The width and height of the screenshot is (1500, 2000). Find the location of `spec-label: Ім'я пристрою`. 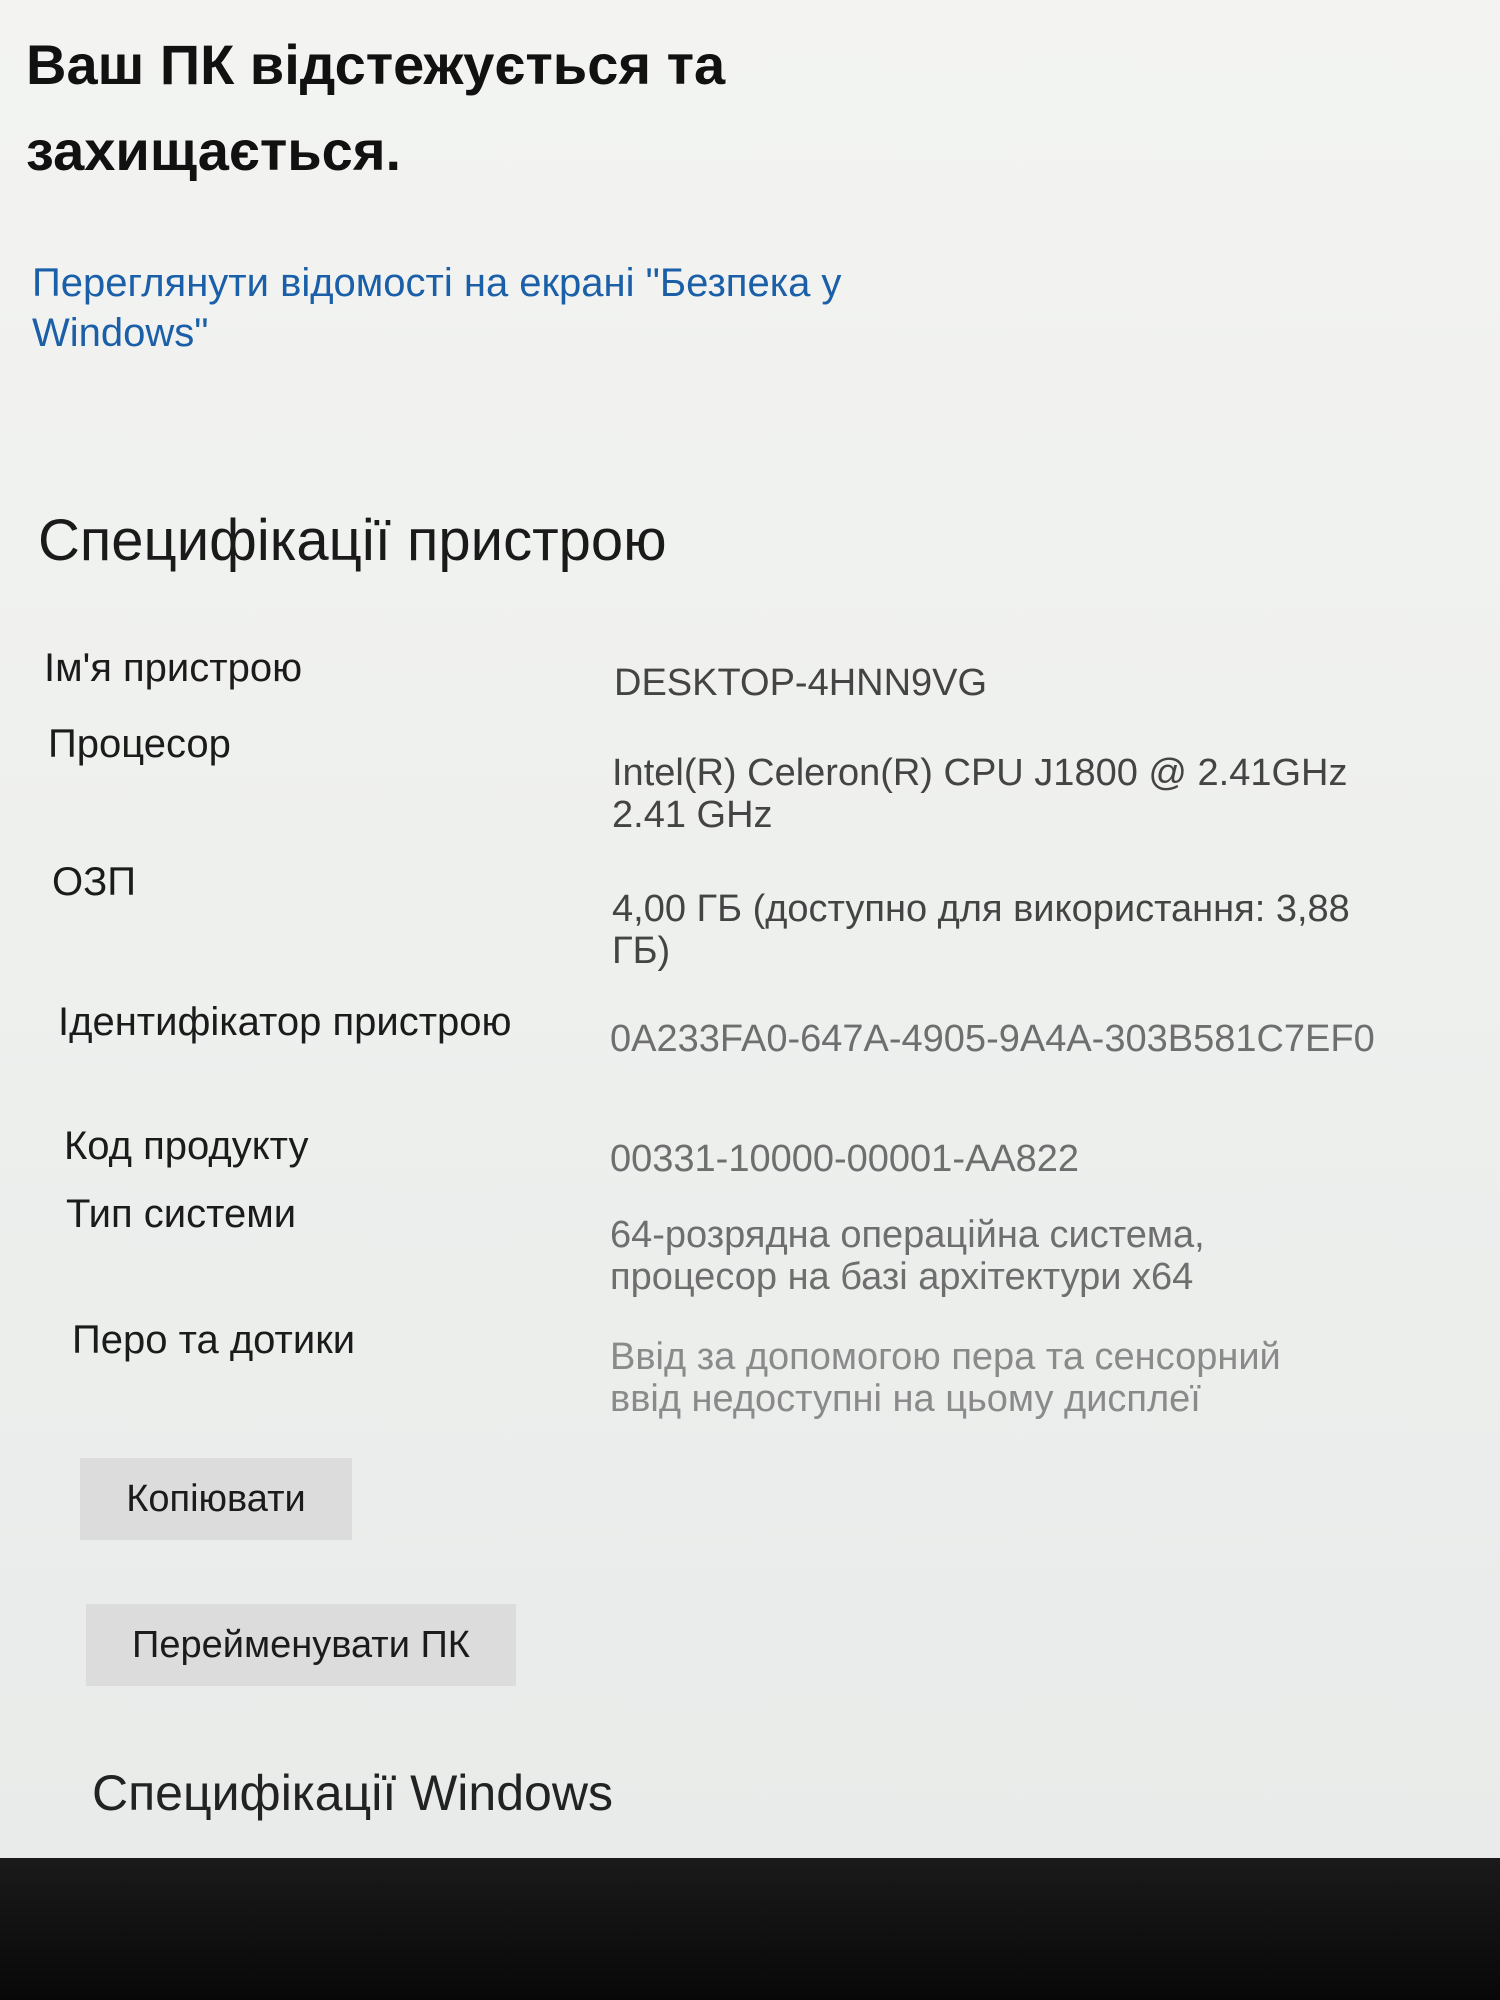

spec-label: Ім'я пристрою is located at coordinates (173, 668).